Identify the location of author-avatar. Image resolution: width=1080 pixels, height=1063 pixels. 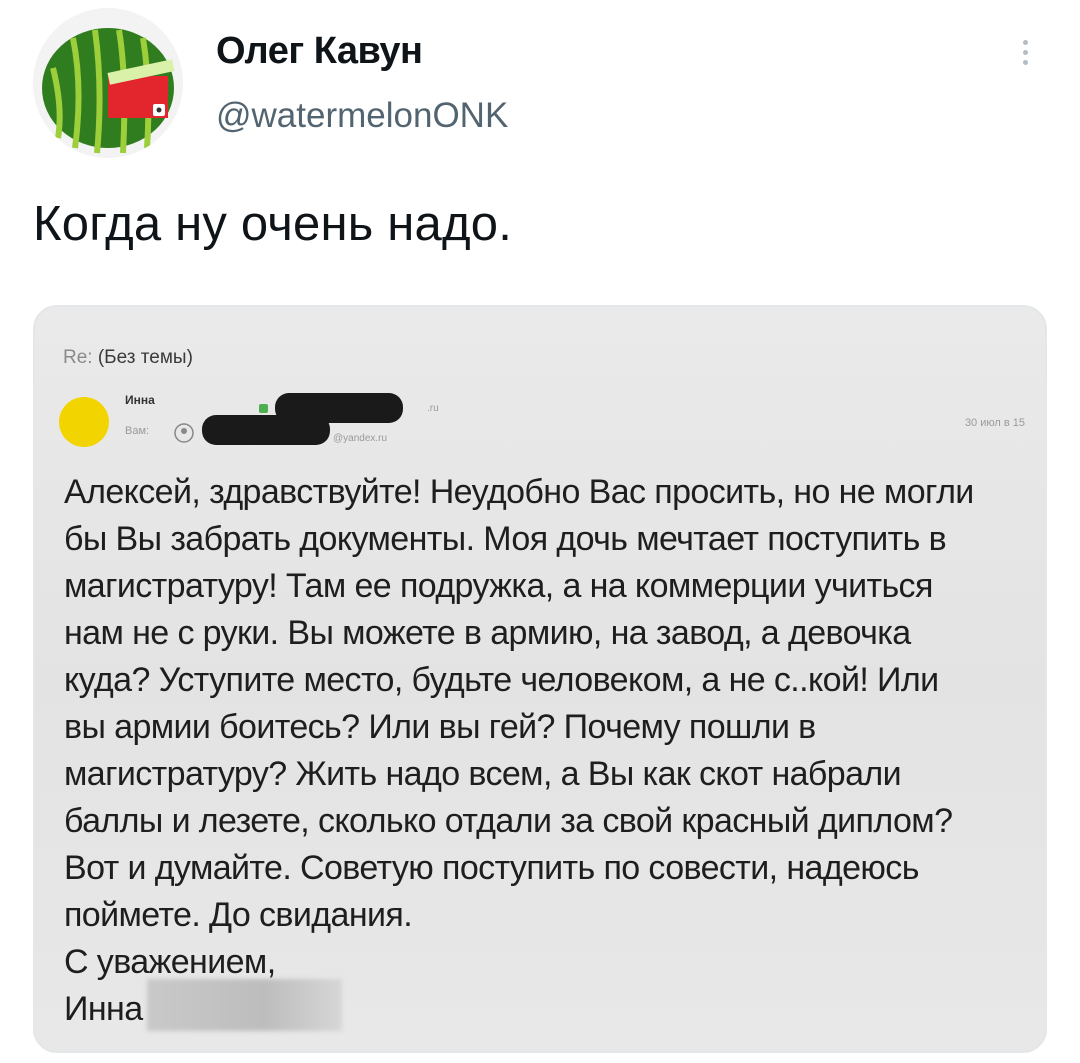
(108, 83).